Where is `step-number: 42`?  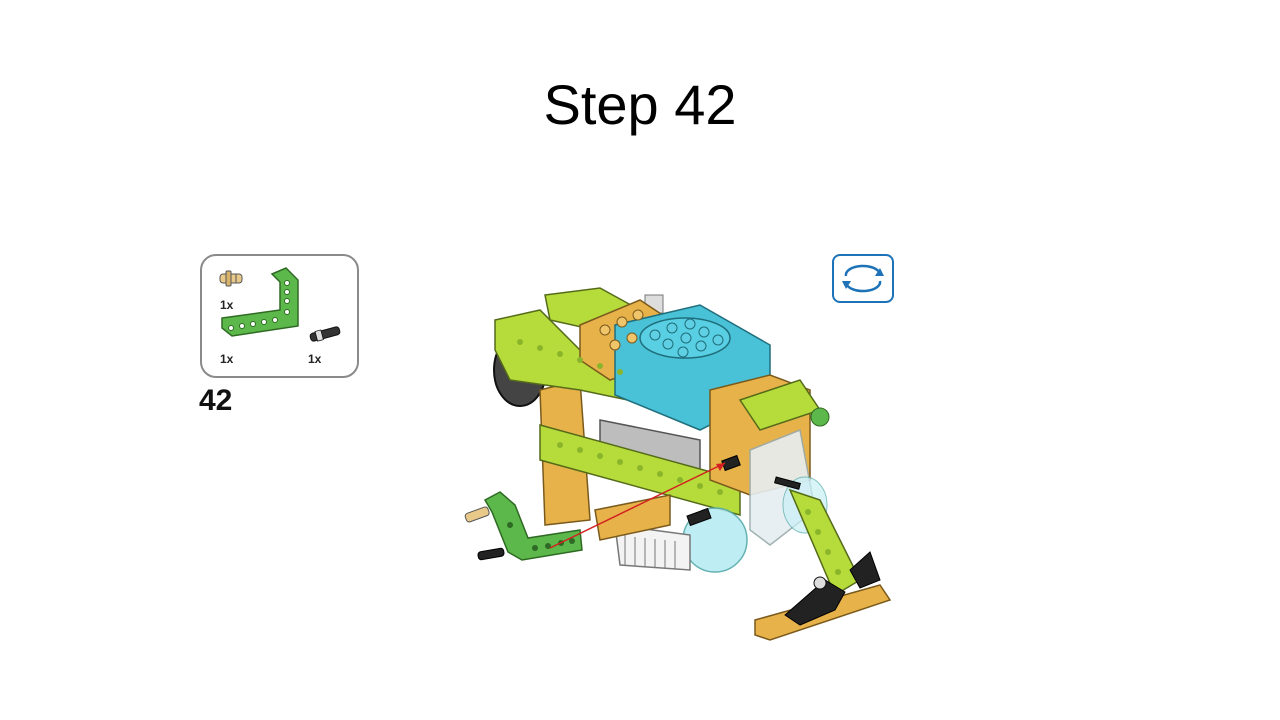
step-number: 42 is located at coordinates (216, 400).